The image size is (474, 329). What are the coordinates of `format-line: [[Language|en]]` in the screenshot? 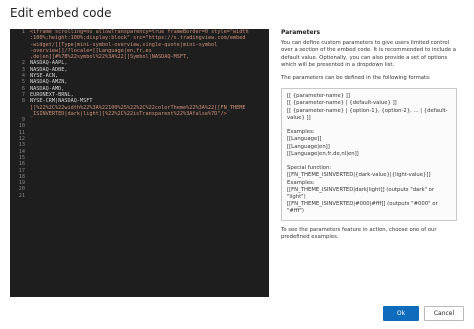 It's located at (308, 146).